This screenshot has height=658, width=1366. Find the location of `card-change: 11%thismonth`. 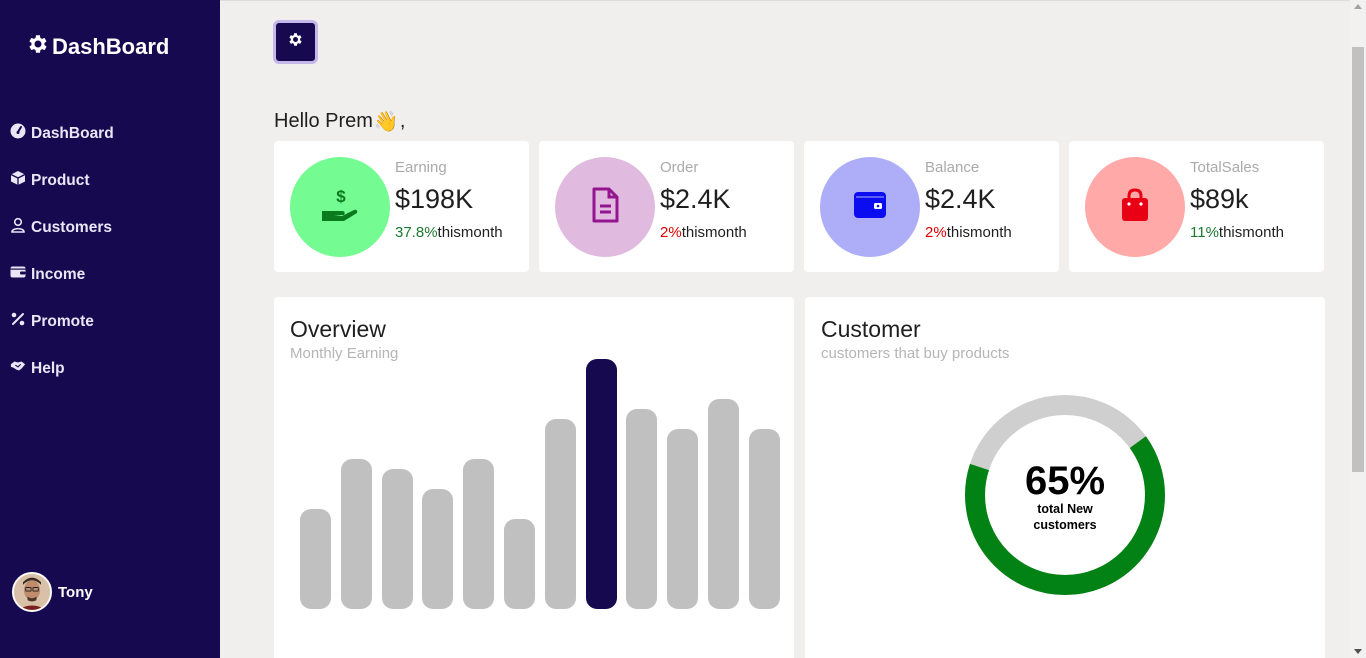

card-change: 11%thismonth is located at coordinates (1237, 232).